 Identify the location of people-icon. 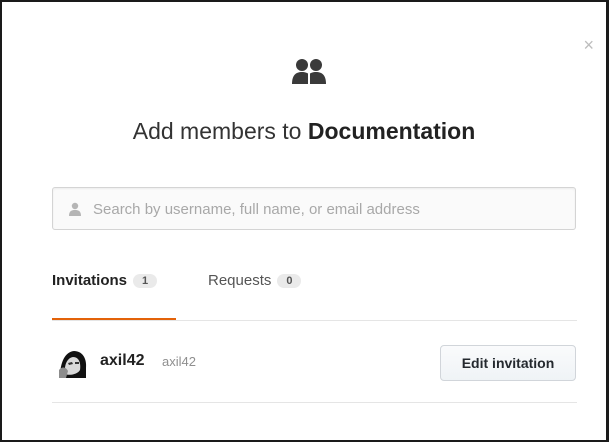
(309, 71).